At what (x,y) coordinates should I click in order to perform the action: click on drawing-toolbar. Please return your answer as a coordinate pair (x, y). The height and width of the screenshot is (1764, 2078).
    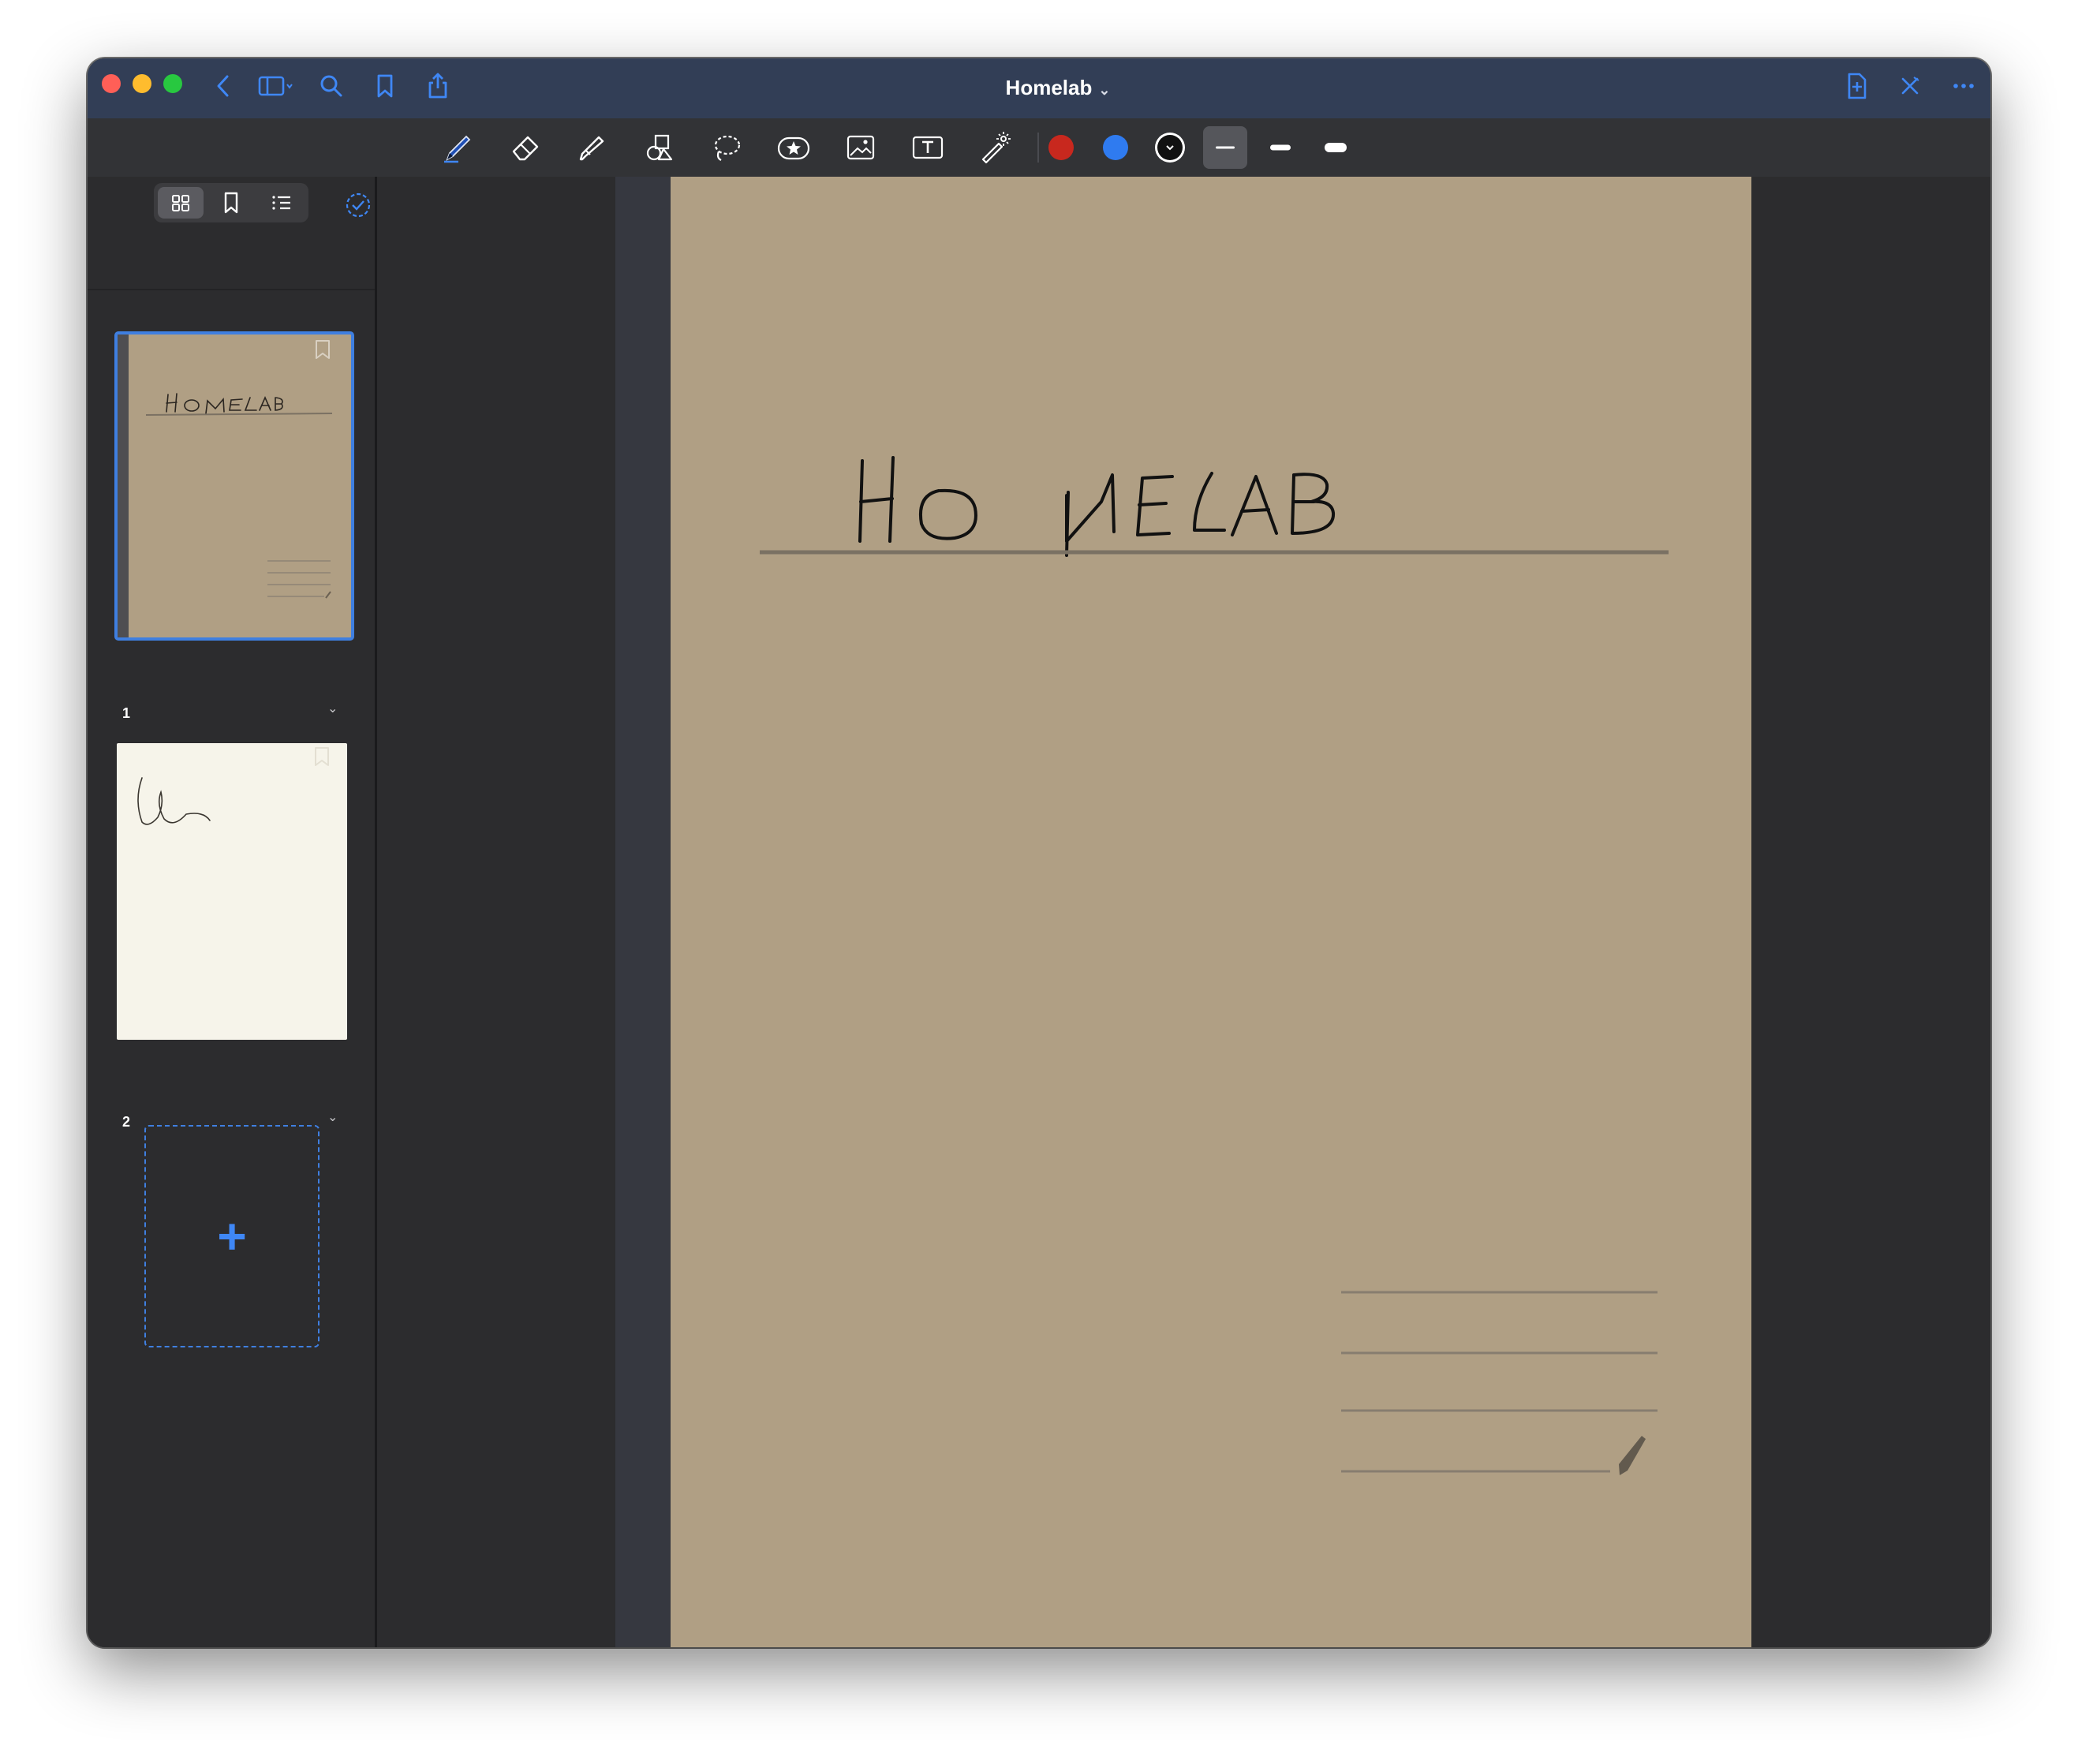
    Looking at the image, I should click on (1039, 148).